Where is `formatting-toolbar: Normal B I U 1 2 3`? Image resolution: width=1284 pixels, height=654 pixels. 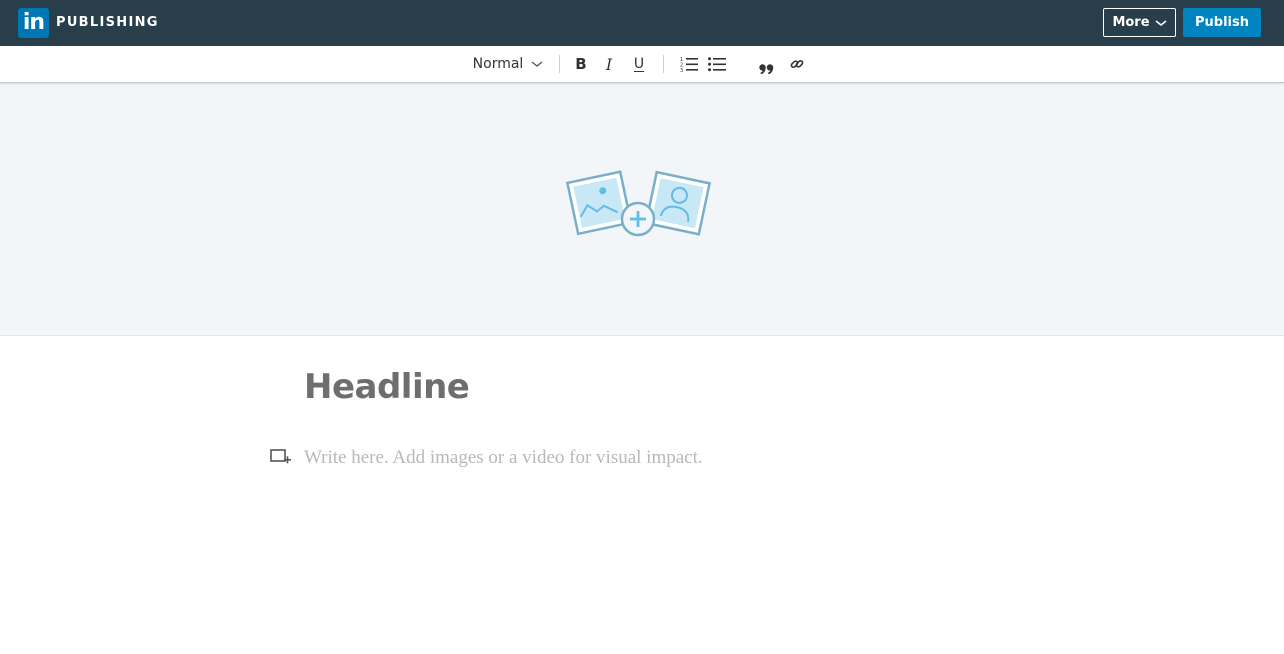
formatting-toolbar: Normal B I U 1 2 3 is located at coordinates (642, 64).